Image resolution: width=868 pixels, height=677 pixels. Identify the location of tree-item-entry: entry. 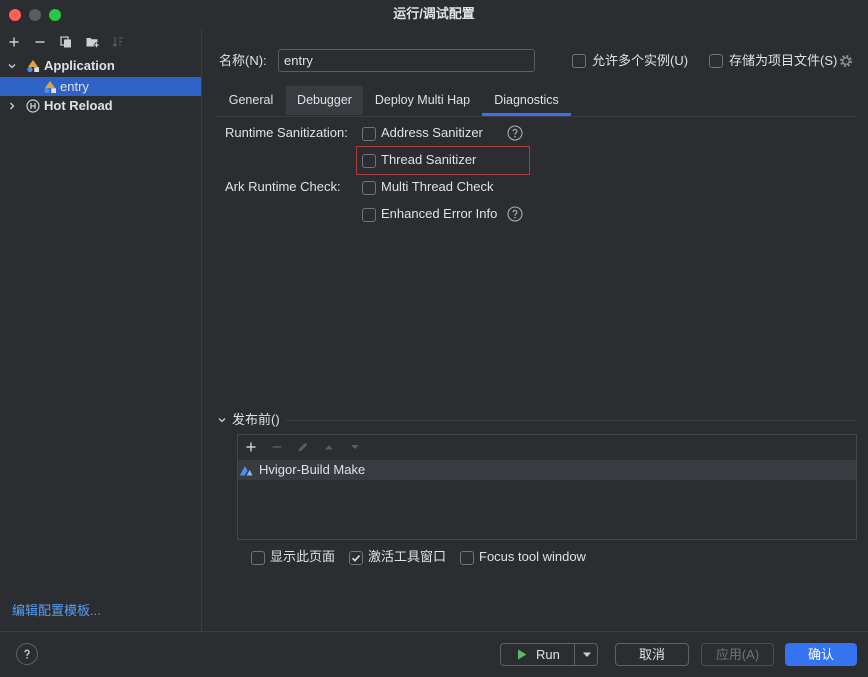
(100, 86).